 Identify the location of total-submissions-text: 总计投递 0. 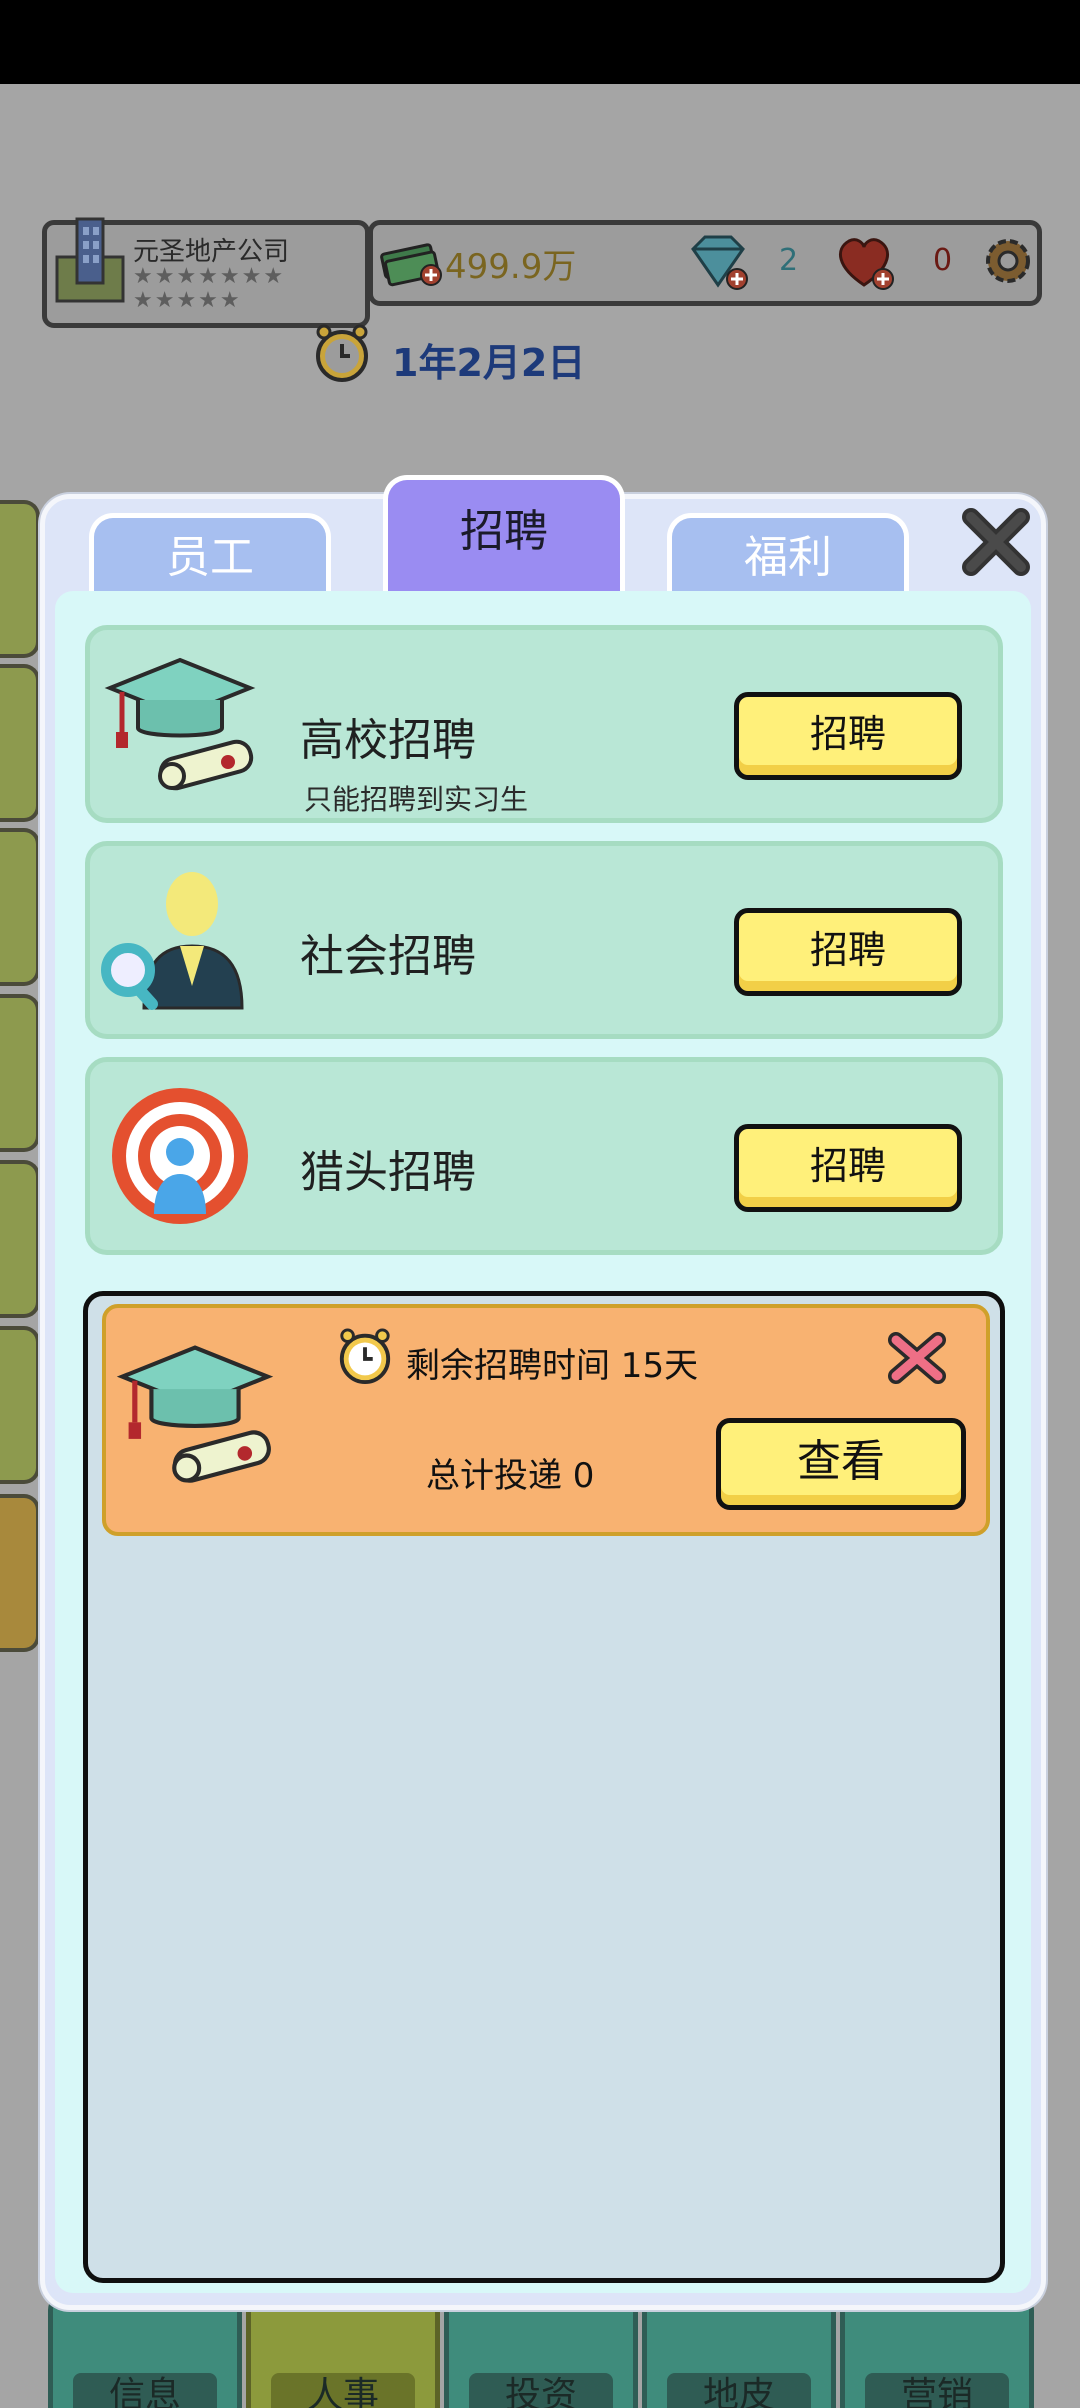
(510, 1476).